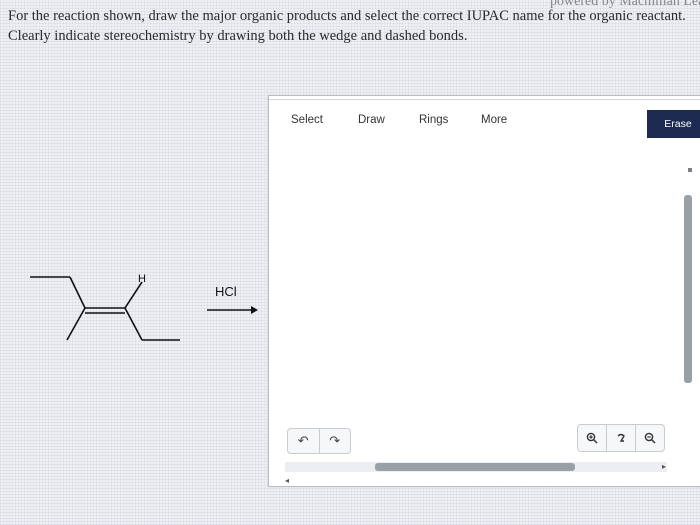 This screenshot has height=525, width=700. Describe the element at coordinates (144, 307) in the screenshot. I see `reactant-structure: H` at that location.